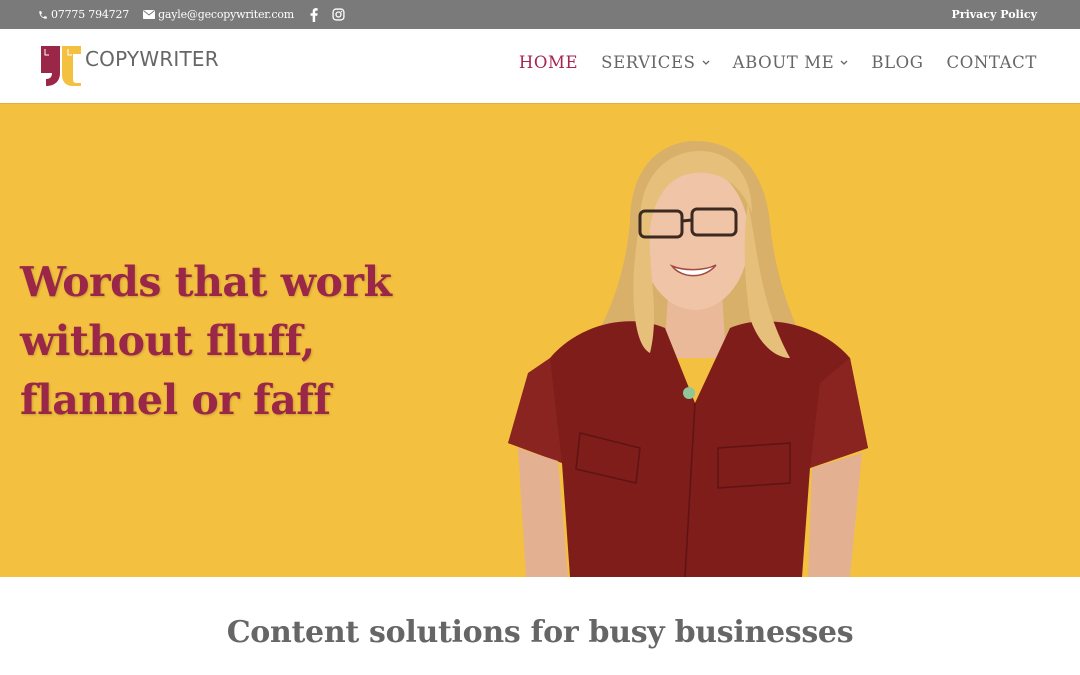 This screenshot has height=675, width=1080. I want to click on nav-blog: BLOG, so click(897, 62).